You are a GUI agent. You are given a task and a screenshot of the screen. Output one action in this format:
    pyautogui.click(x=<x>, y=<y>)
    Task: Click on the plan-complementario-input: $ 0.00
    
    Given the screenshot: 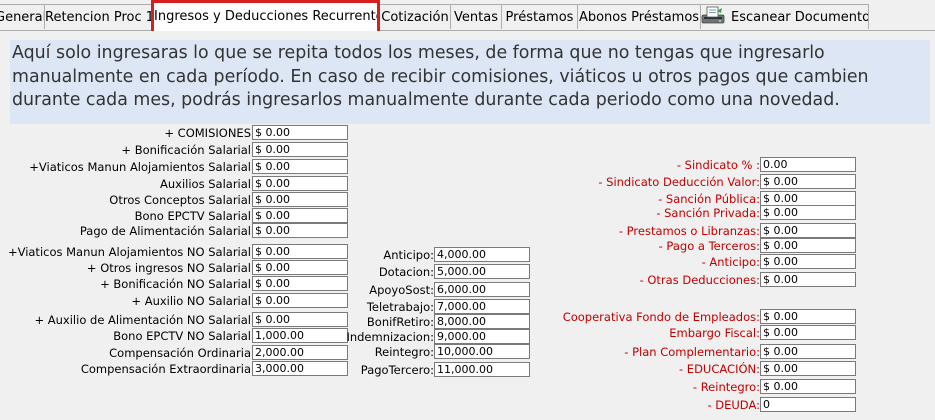 What is the action you would take?
    pyautogui.click(x=808, y=351)
    